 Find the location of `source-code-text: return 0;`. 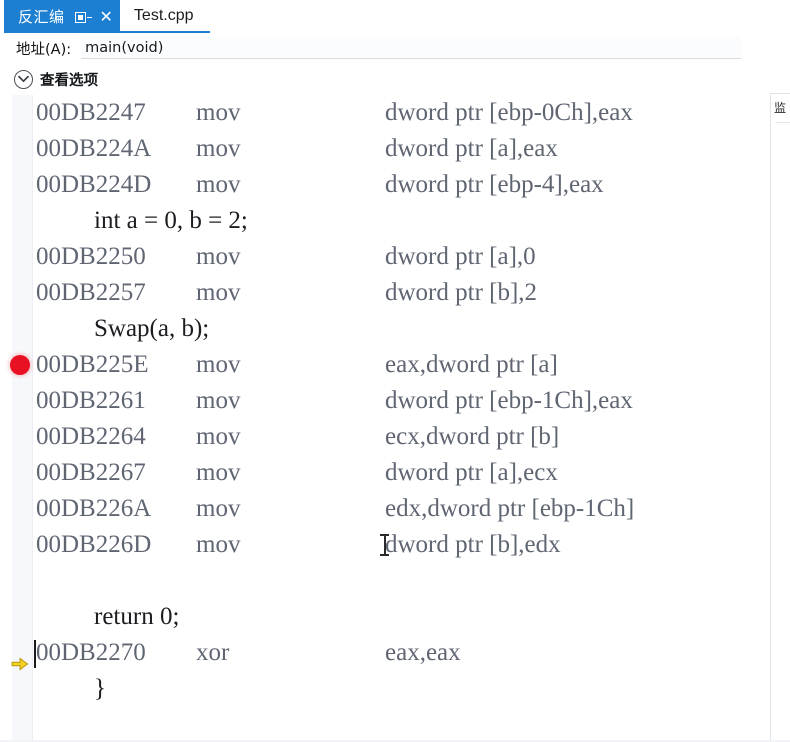

source-code-text: return 0; is located at coordinates (137, 616).